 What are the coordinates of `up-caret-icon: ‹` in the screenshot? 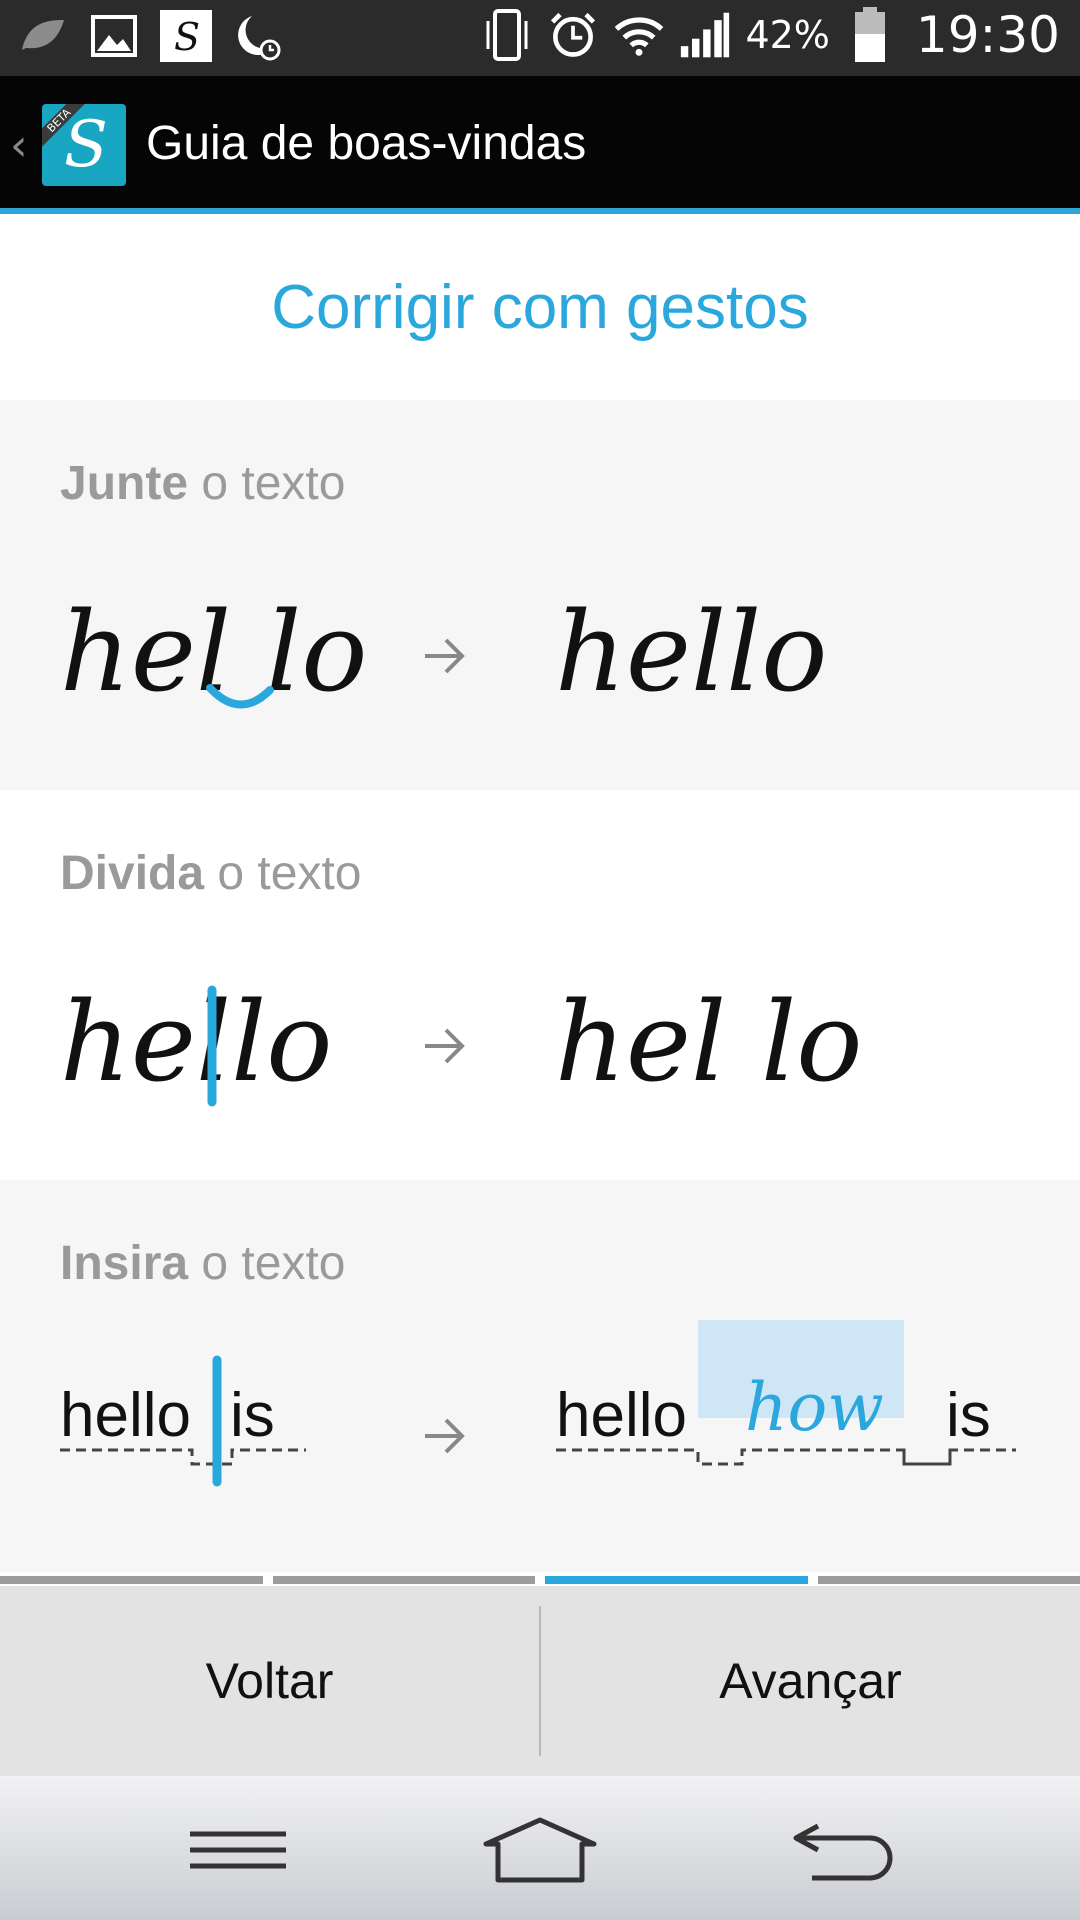 It's located at (19, 145).